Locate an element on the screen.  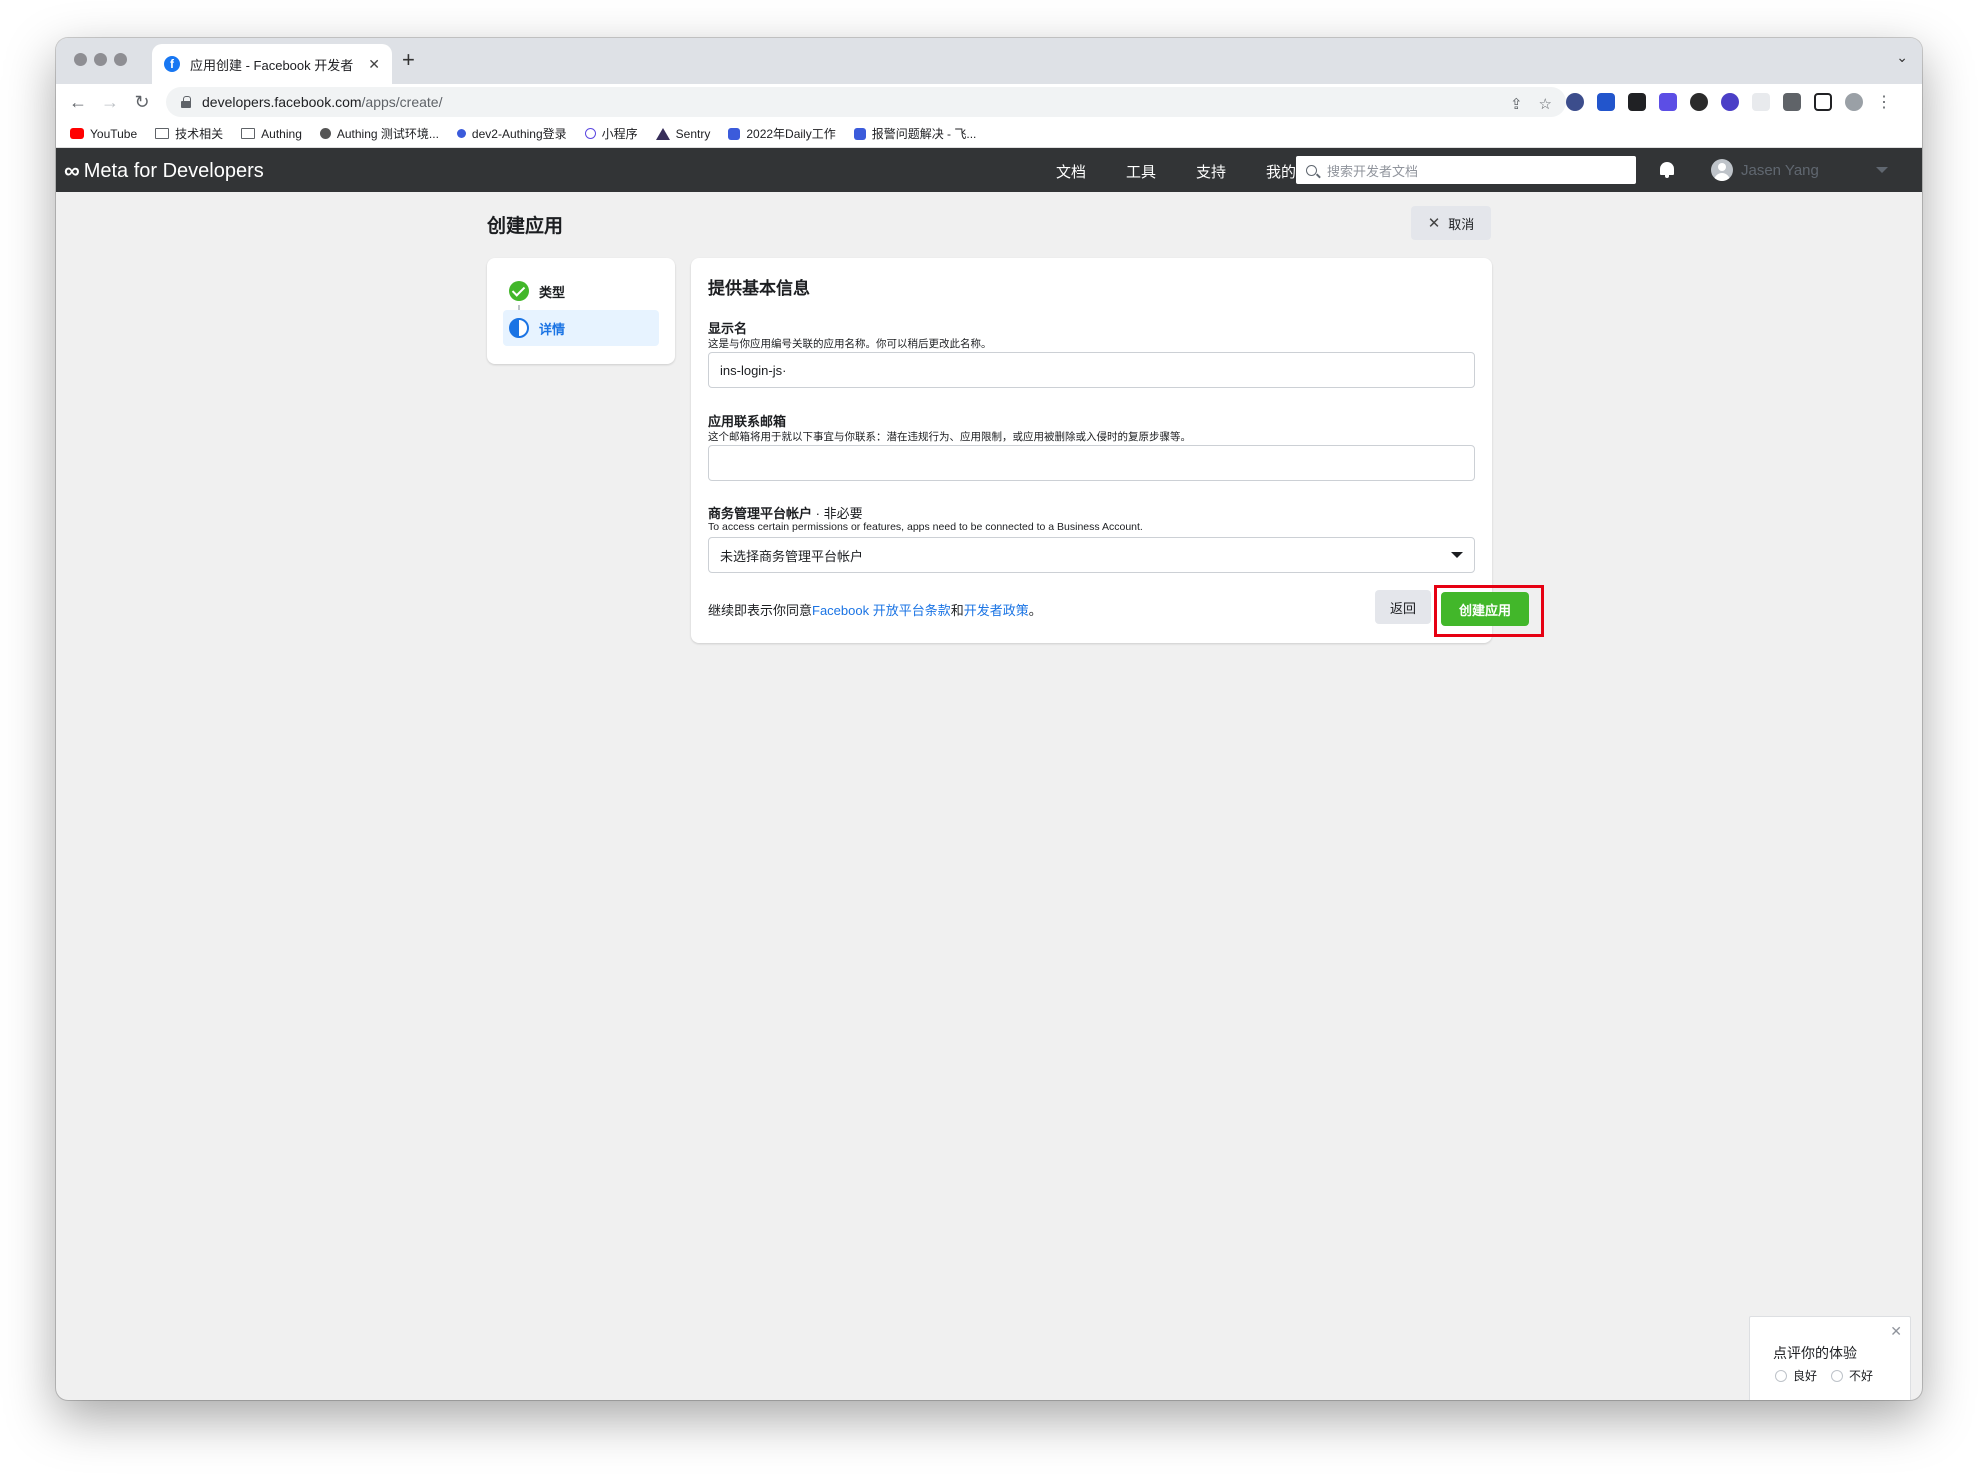
authing-icon is located at coordinates (325, 133).